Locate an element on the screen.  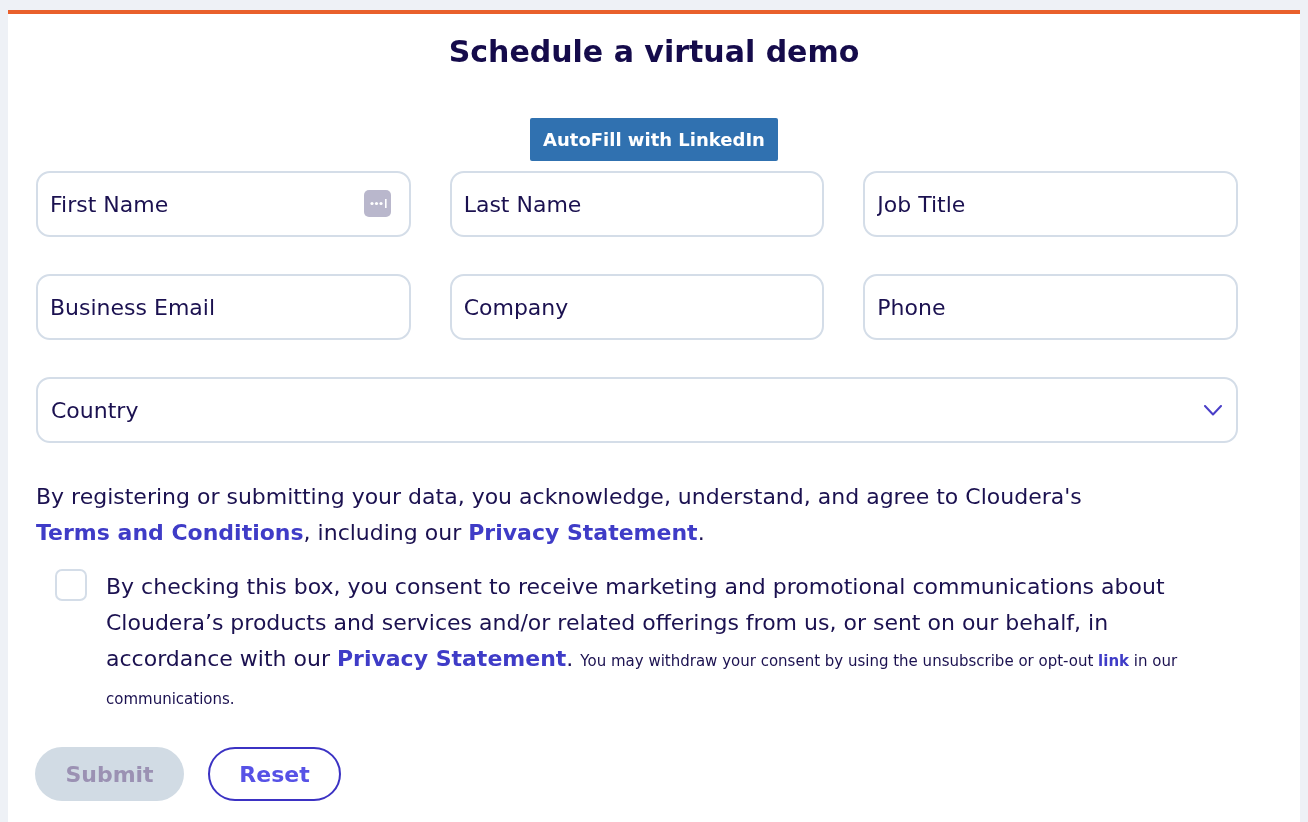
input-field: Business Email is located at coordinates (223, 307).